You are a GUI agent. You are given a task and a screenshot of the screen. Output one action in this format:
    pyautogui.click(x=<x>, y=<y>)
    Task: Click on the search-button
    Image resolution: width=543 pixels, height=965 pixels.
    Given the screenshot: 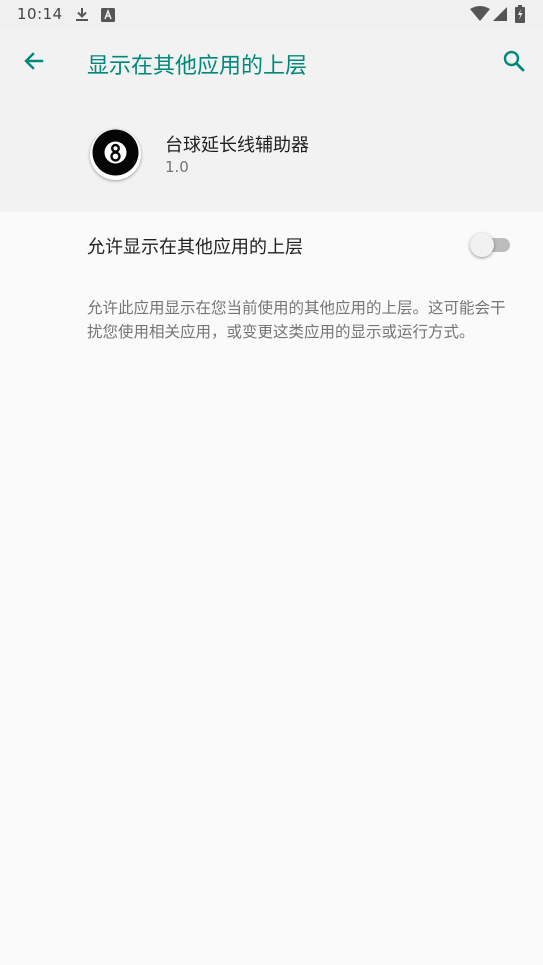 What is the action you would take?
    pyautogui.click(x=514, y=63)
    